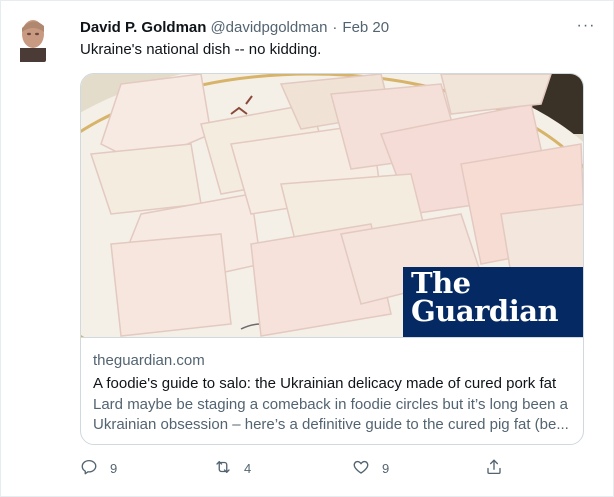  What do you see at coordinates (586, 26) in the screenshot?
I see `more-icon: ···` at bounding box center [586, 26].